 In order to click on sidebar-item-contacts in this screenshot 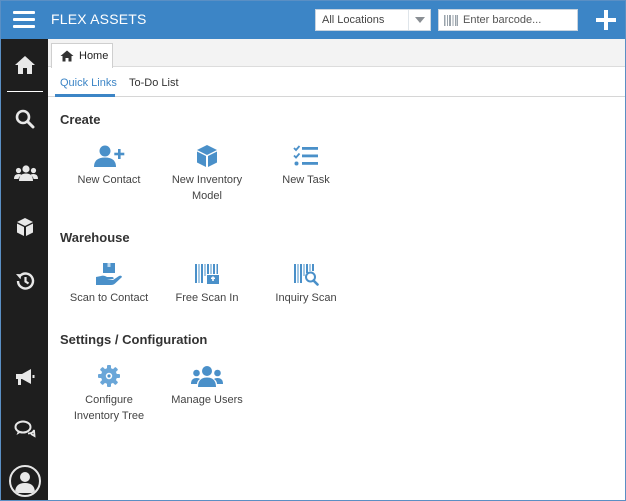, I will do `click(24, 173)`.